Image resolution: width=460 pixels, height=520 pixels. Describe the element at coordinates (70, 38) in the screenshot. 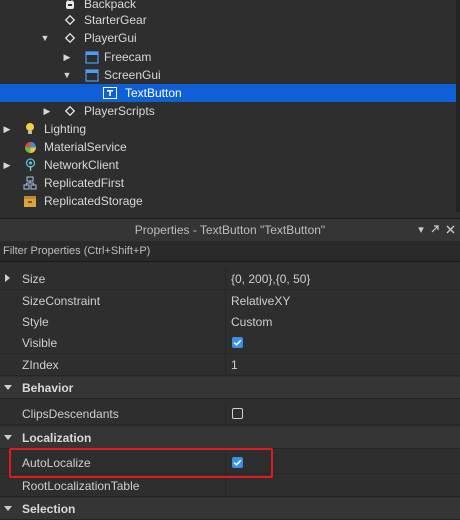

I see `player-gui-icon` at that location.